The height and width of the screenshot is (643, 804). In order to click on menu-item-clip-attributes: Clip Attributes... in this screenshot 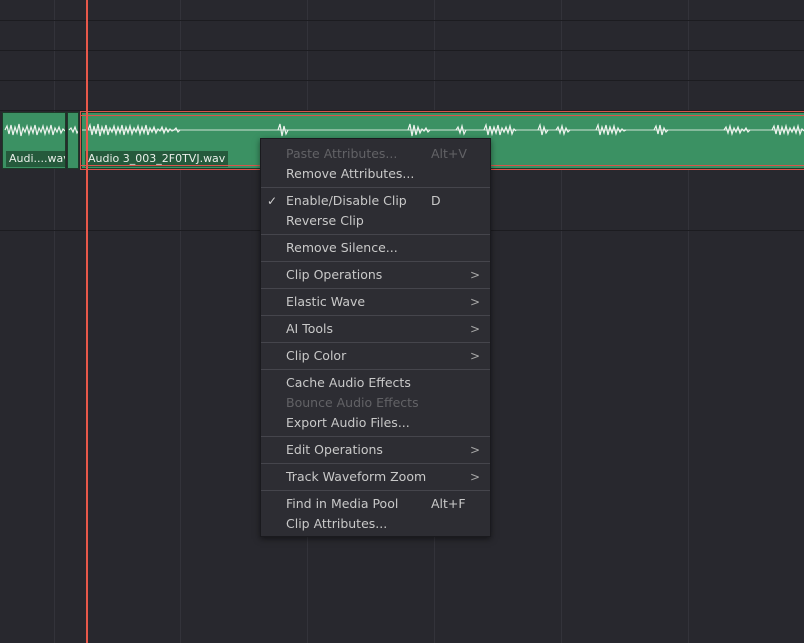, I will do `click(375, 524)`.